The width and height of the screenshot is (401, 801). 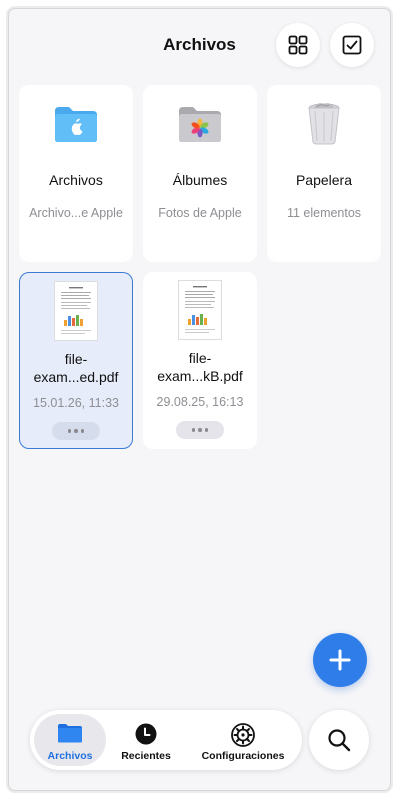 I want to click on tab-label: Archivos, so click(x=70, y=756).